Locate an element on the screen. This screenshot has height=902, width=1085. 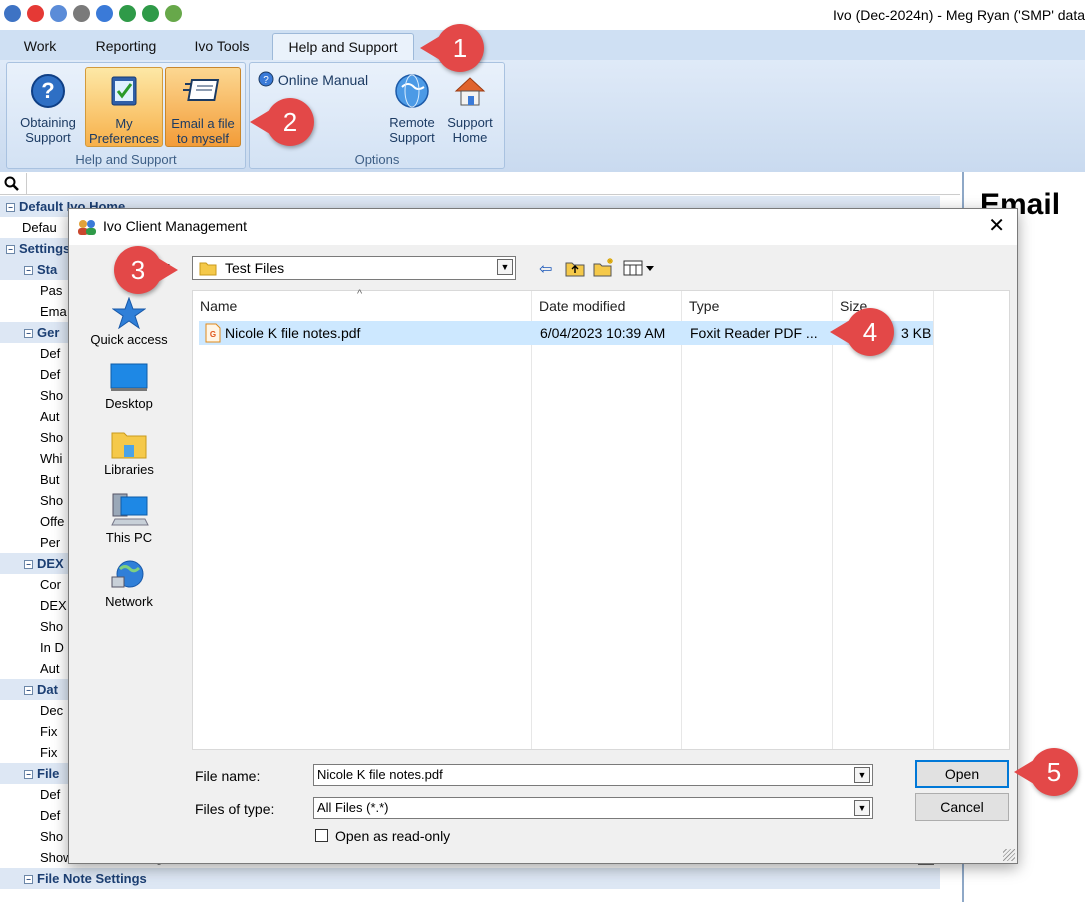
place-this-pc: This PC is located at coordinates (129, 519).